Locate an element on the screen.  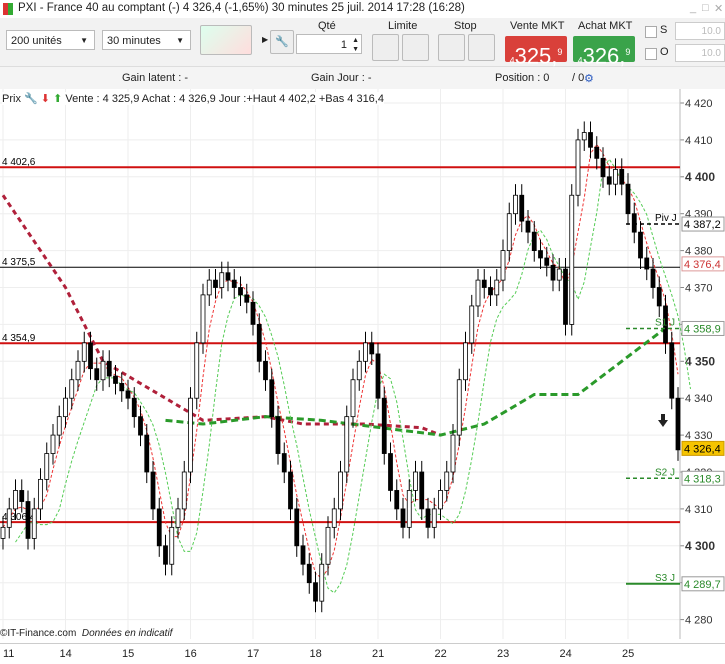
expand-arrow-icon: ▶ is located at coordinates (265, 39).